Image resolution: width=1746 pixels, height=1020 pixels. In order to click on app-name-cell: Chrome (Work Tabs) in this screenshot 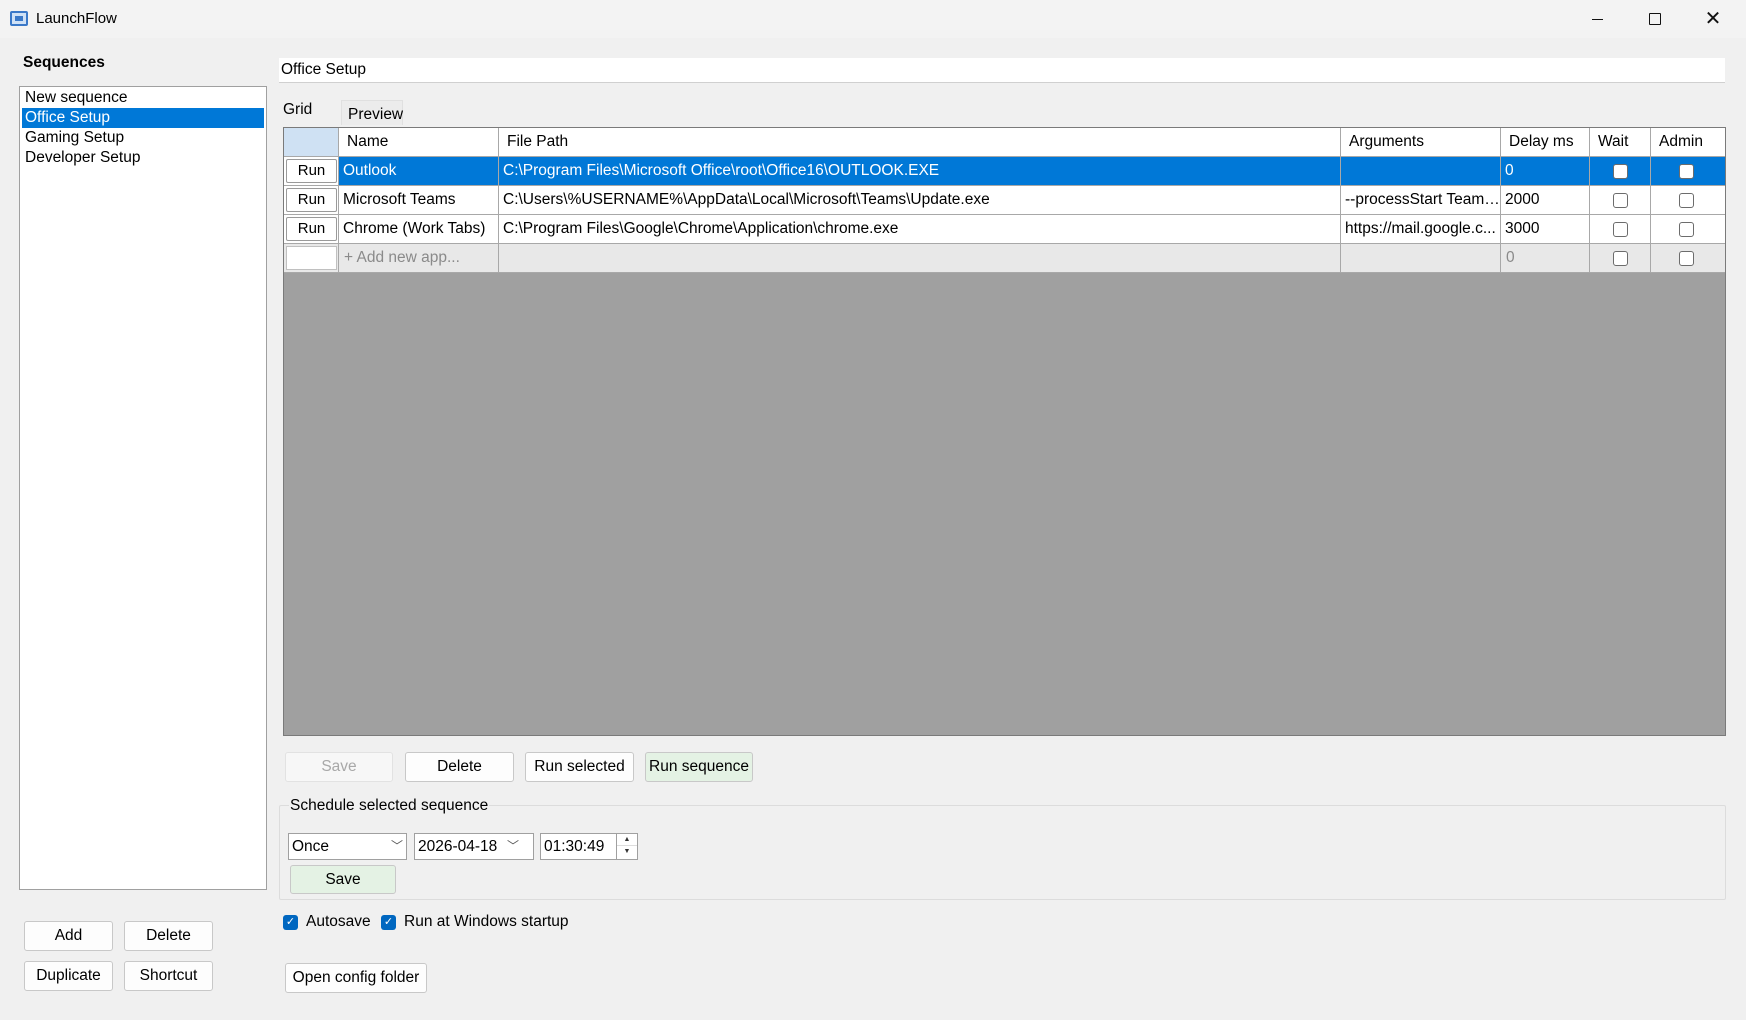, I will do `click(419, 229)`.